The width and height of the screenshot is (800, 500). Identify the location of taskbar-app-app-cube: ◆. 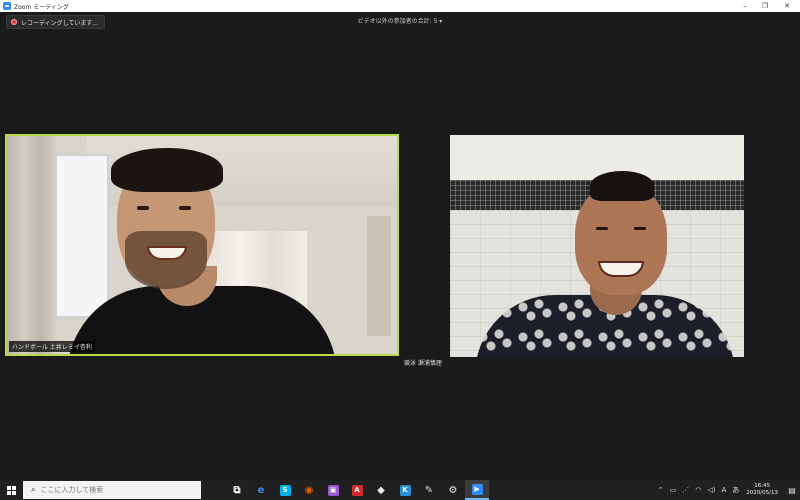
(381, 490).